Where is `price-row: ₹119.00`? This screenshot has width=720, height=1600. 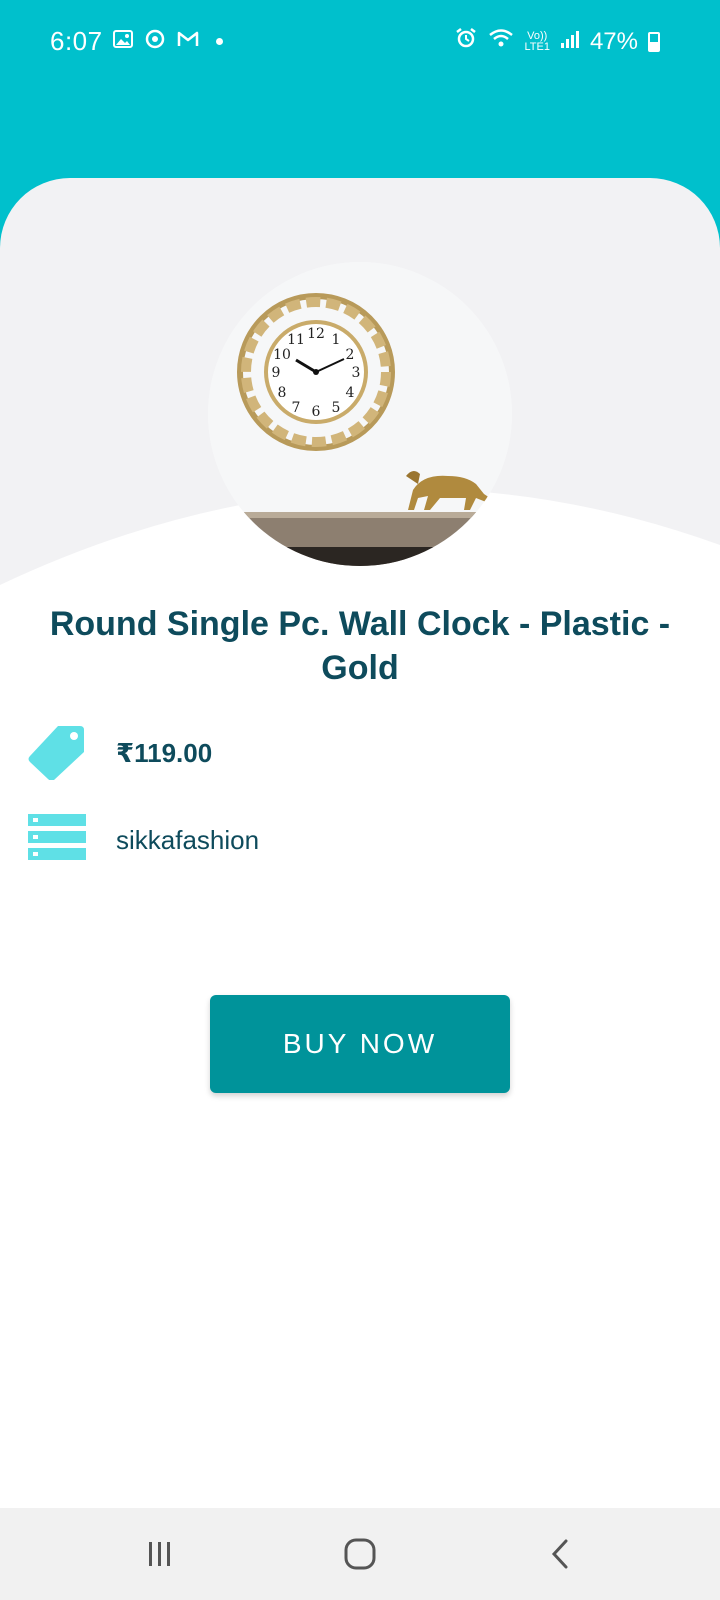 price-row: ₹119.00 is located at coordinates (120, 753).